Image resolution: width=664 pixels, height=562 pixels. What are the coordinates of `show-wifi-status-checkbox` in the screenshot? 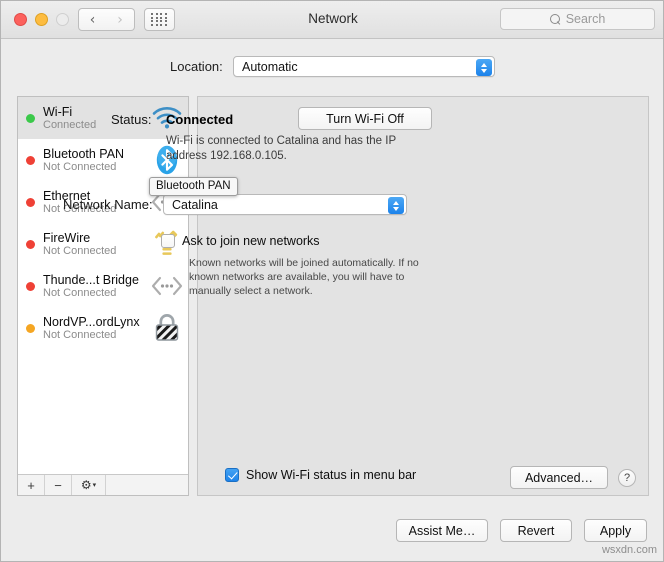 It's located at (232, 475).